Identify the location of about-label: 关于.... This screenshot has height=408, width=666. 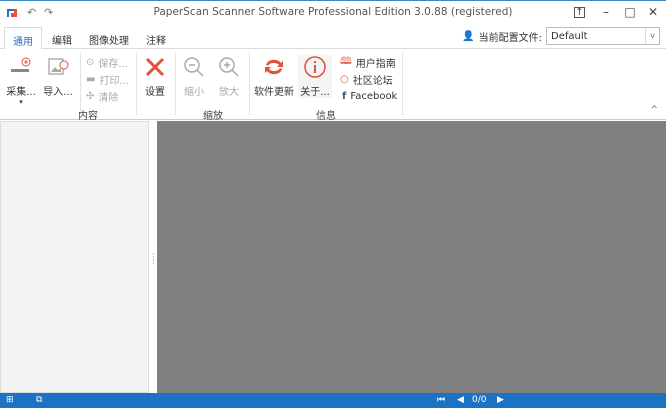
(315, 92).